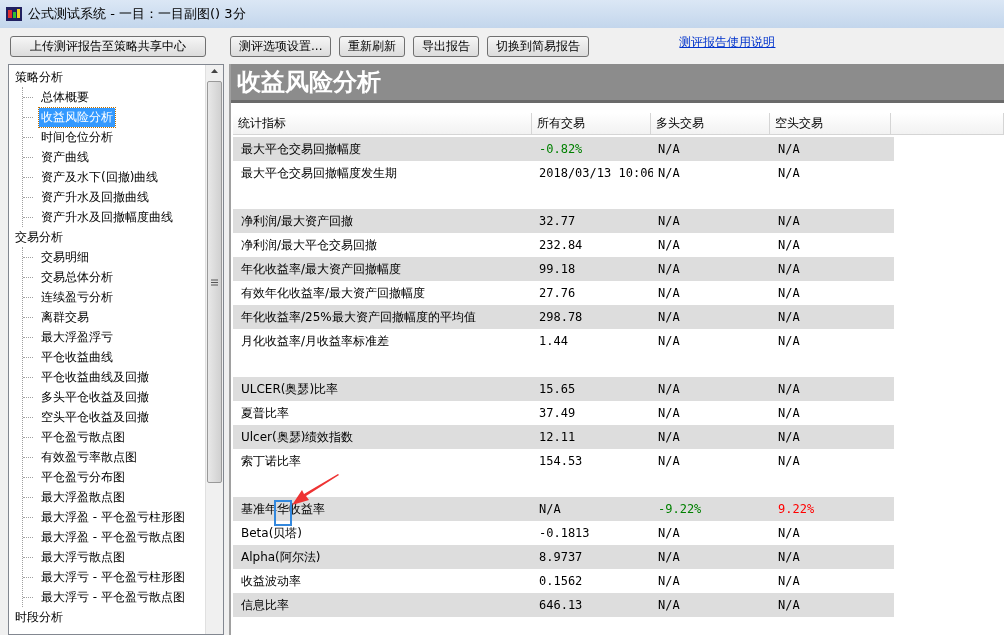 This screenshot has width=1004, height=635. What do you see at coordinates (14, 14) in the screenshot?
I see `app-icon` at bounding box center [14, 14].